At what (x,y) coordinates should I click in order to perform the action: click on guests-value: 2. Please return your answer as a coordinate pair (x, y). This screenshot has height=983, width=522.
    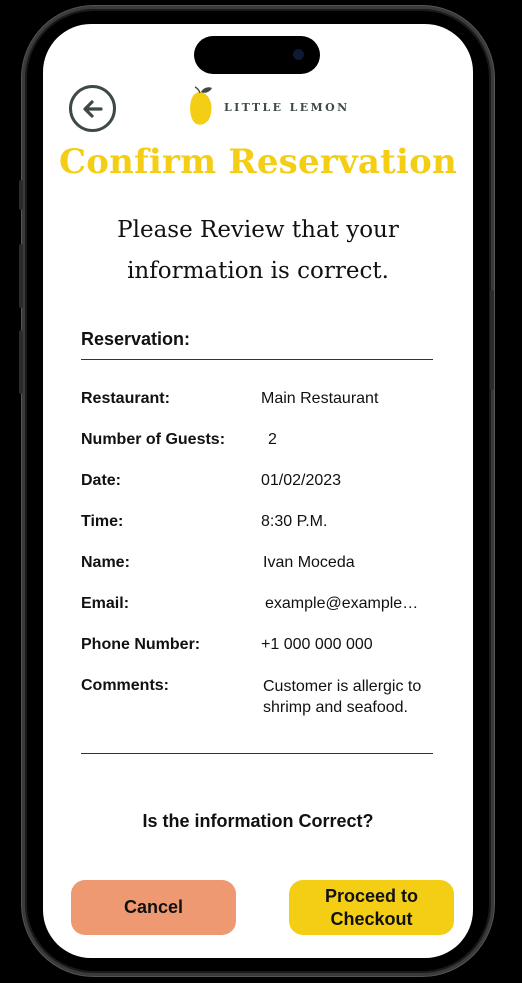
    Looking at the image, I should click on (272, 439).